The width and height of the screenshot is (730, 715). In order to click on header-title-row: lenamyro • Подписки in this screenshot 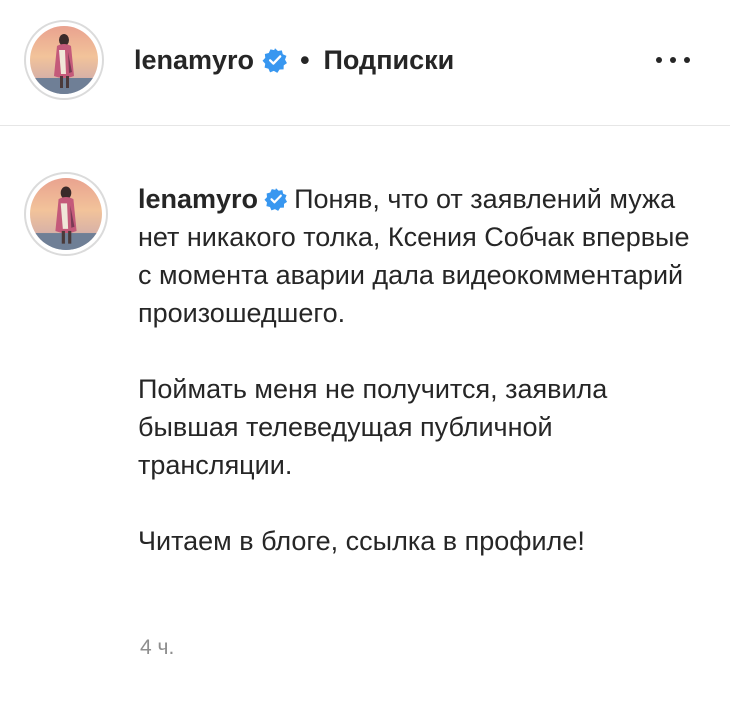, I will do `click(294, 60)`.